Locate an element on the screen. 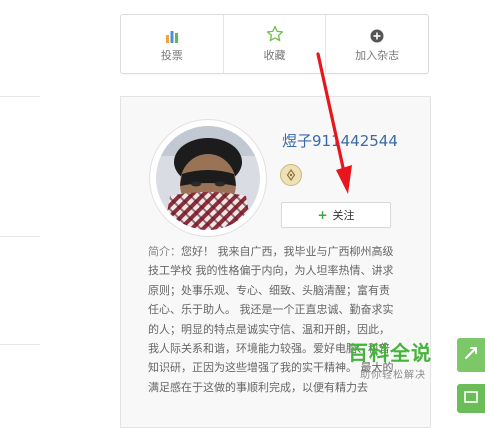  plus-icon: + is located at coordinates (322, 215).